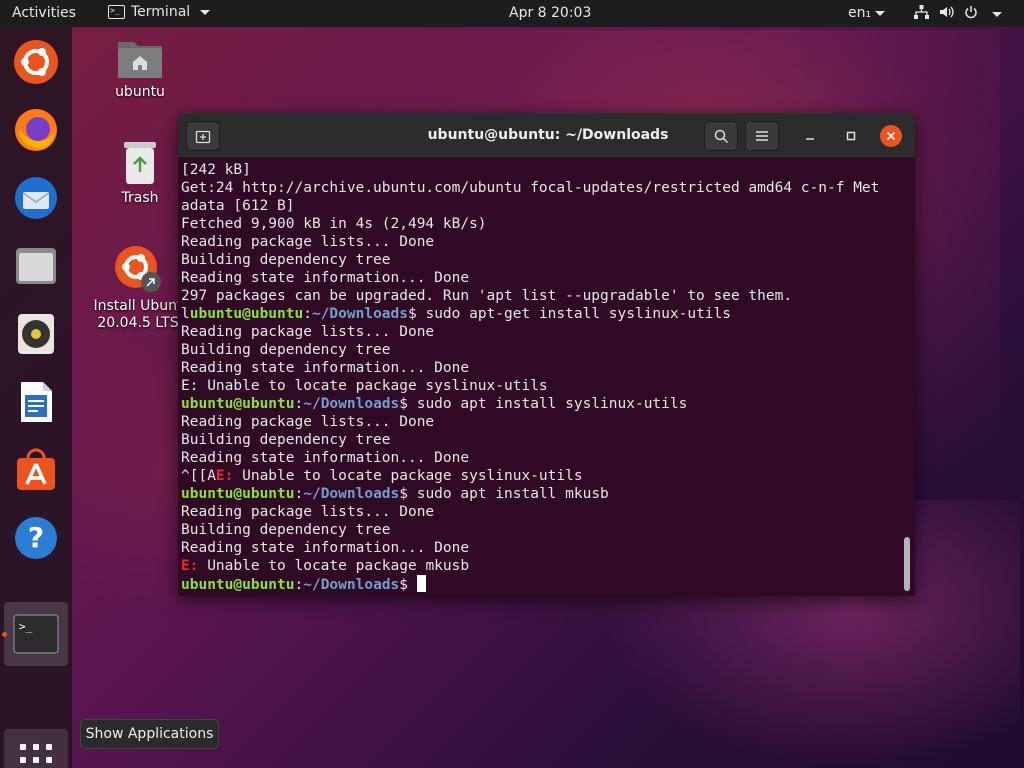 Image resolution: width=1024 pixels, height=768 pixels. I want to click on terminal-header-bar: ubuntu@ubuntu: ~/Downloads, so click(546, 135).